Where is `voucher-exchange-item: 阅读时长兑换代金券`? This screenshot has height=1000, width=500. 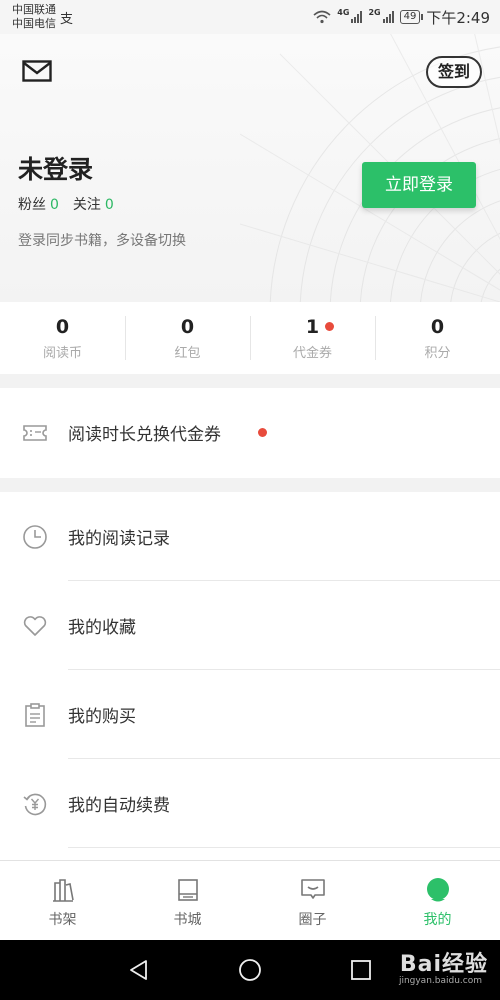 voucher-exchange-item: 阅读时长兑换代金券 is located at coordinates (250, 432).